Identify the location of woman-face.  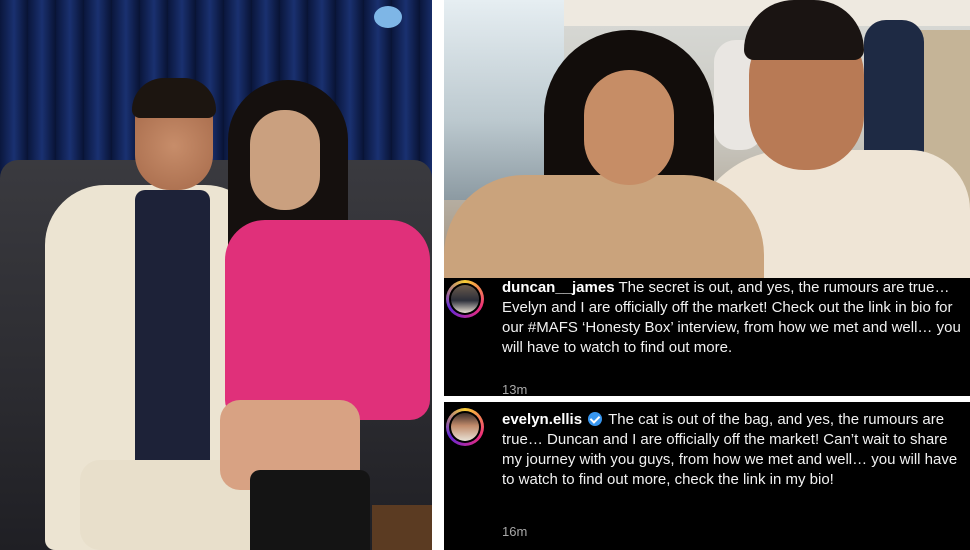
(629, 127).